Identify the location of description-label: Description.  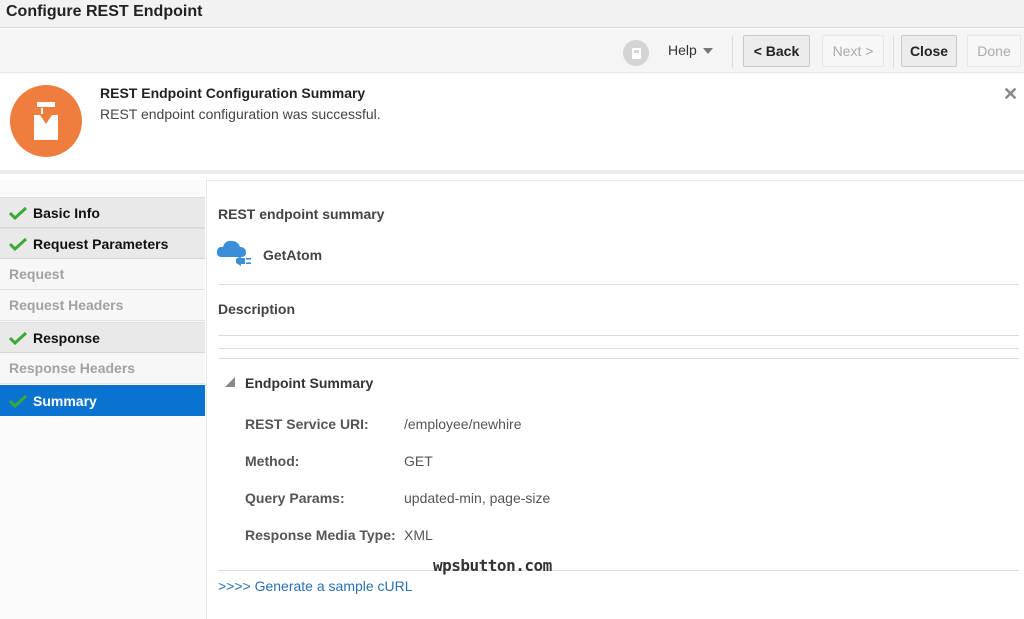
(257, 309).